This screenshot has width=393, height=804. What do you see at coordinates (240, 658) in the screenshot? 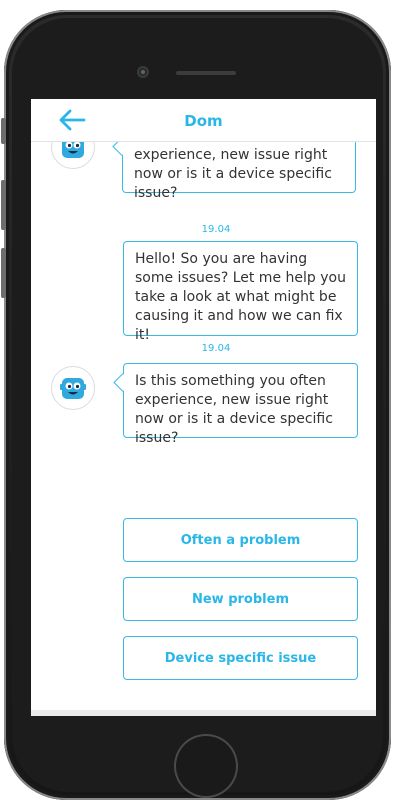
I see `reply-device-specific-issue-button: Device specific issue` at bounding box center [240, 658].